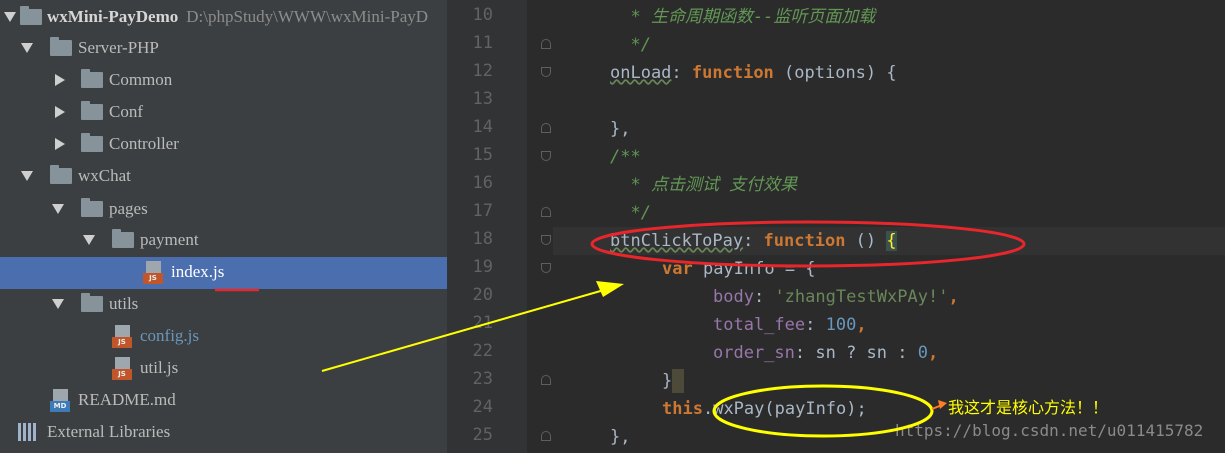  Describe the element at coordinates (942, 404) in the screenshot. I see `orange-arrow-head-icon` at that location.